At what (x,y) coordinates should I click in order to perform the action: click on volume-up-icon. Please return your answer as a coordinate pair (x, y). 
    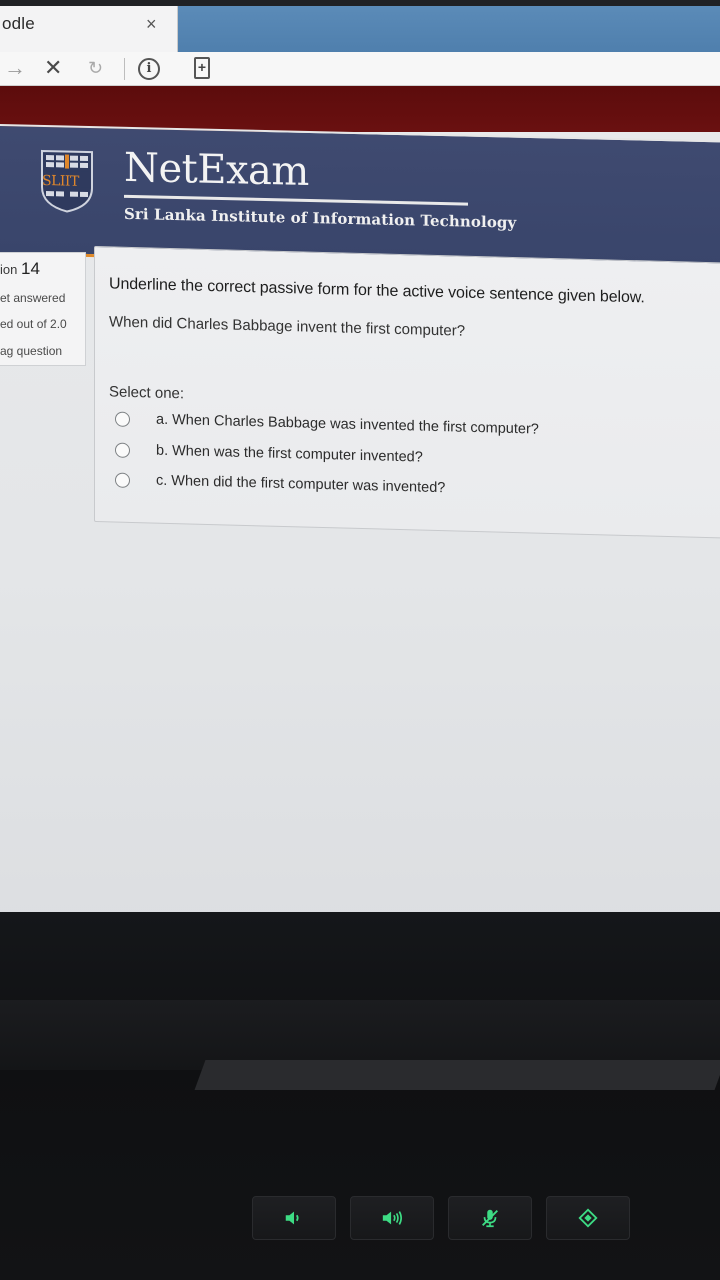
    Looking at the image, I should click on (392, 1218).